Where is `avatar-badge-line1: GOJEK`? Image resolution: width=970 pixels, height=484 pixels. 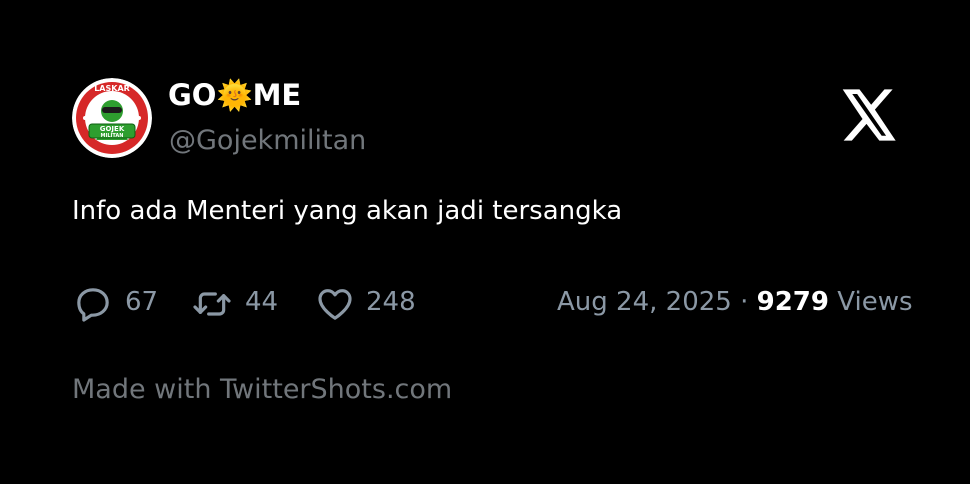 avatar-badge-line1: GOJEK is located at coordinates (112, 129).